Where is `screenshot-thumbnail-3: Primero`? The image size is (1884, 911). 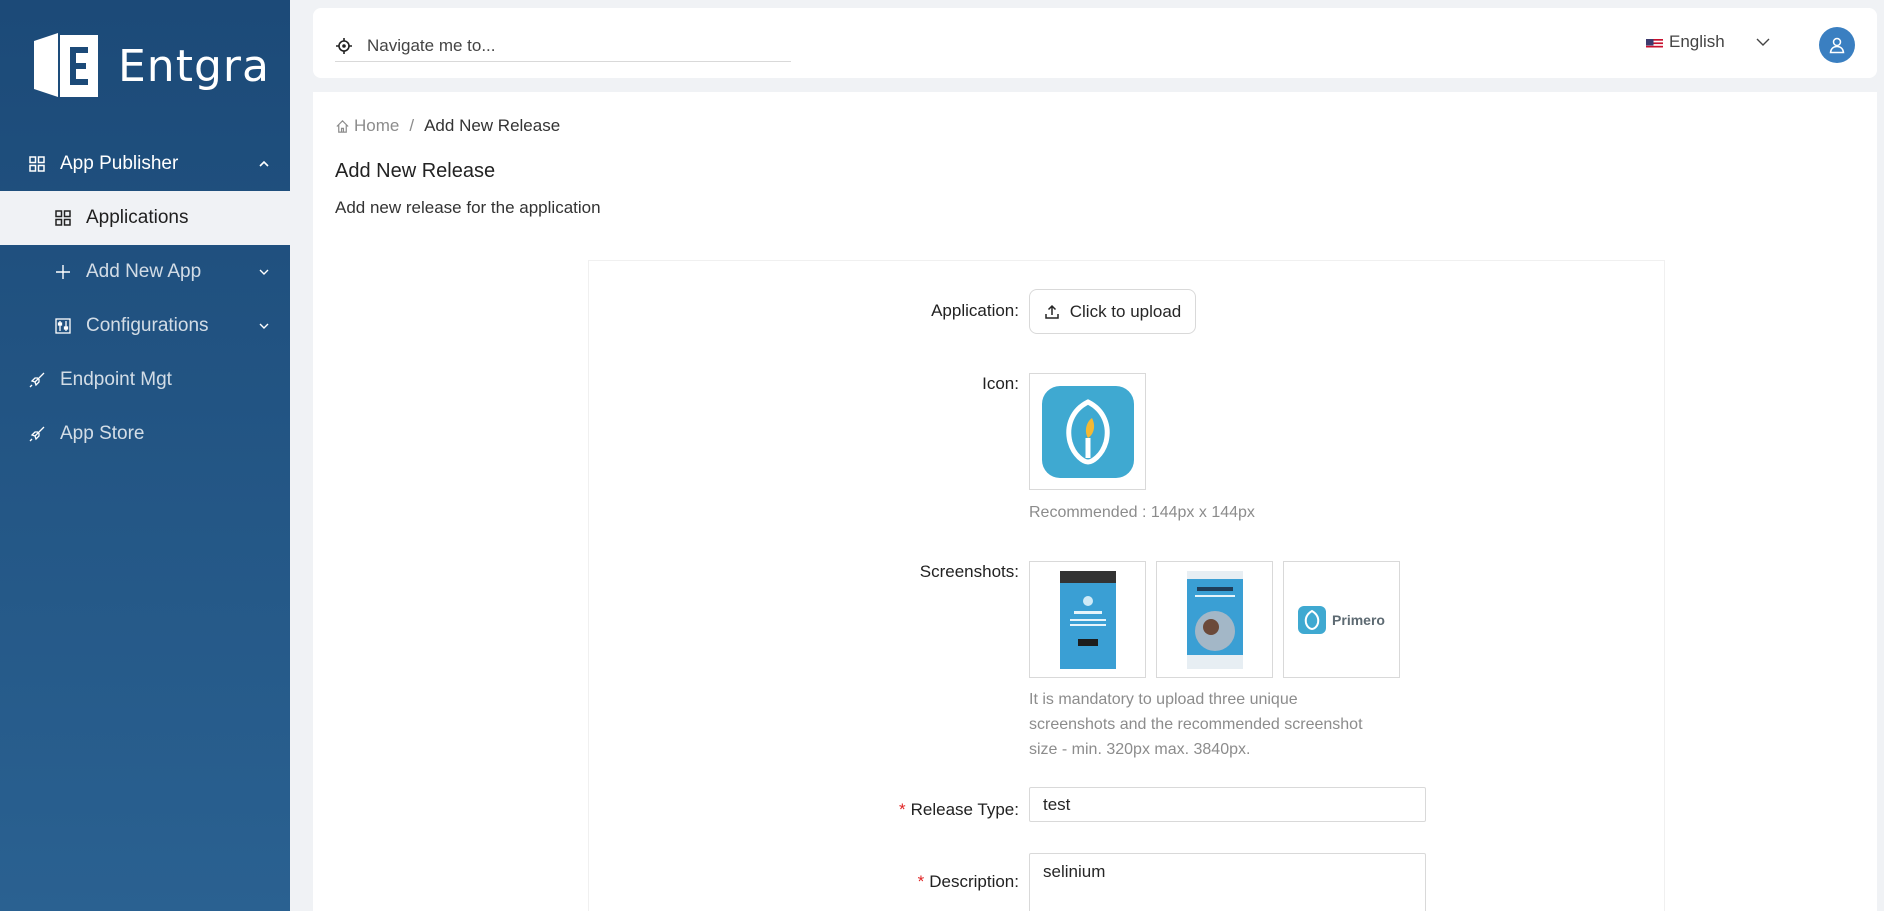 screenshot-thumbnail-3: Primero is located at coordinates (1341, 619).